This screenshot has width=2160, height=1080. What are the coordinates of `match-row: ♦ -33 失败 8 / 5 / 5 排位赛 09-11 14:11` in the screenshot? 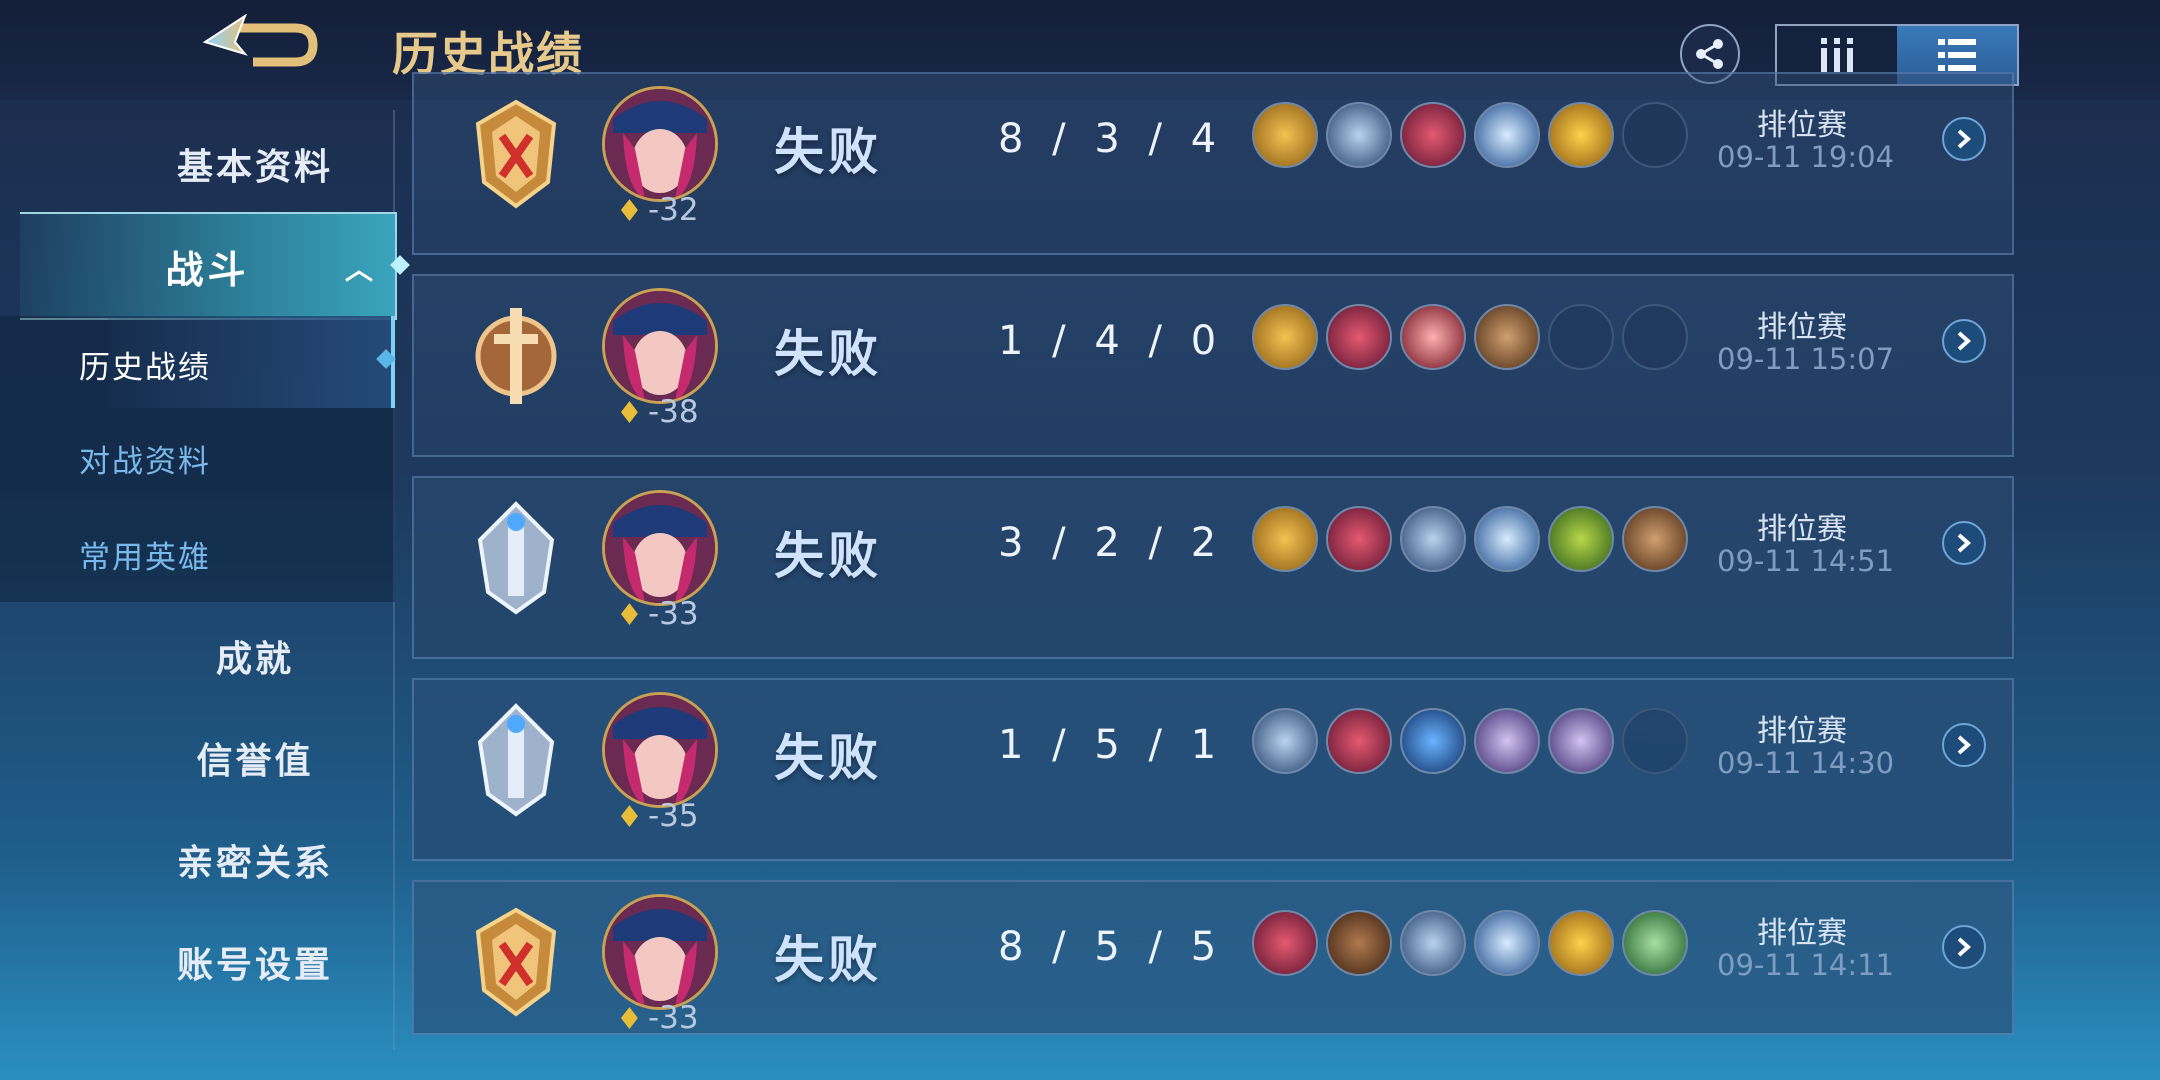 It's located at (1213, 957).